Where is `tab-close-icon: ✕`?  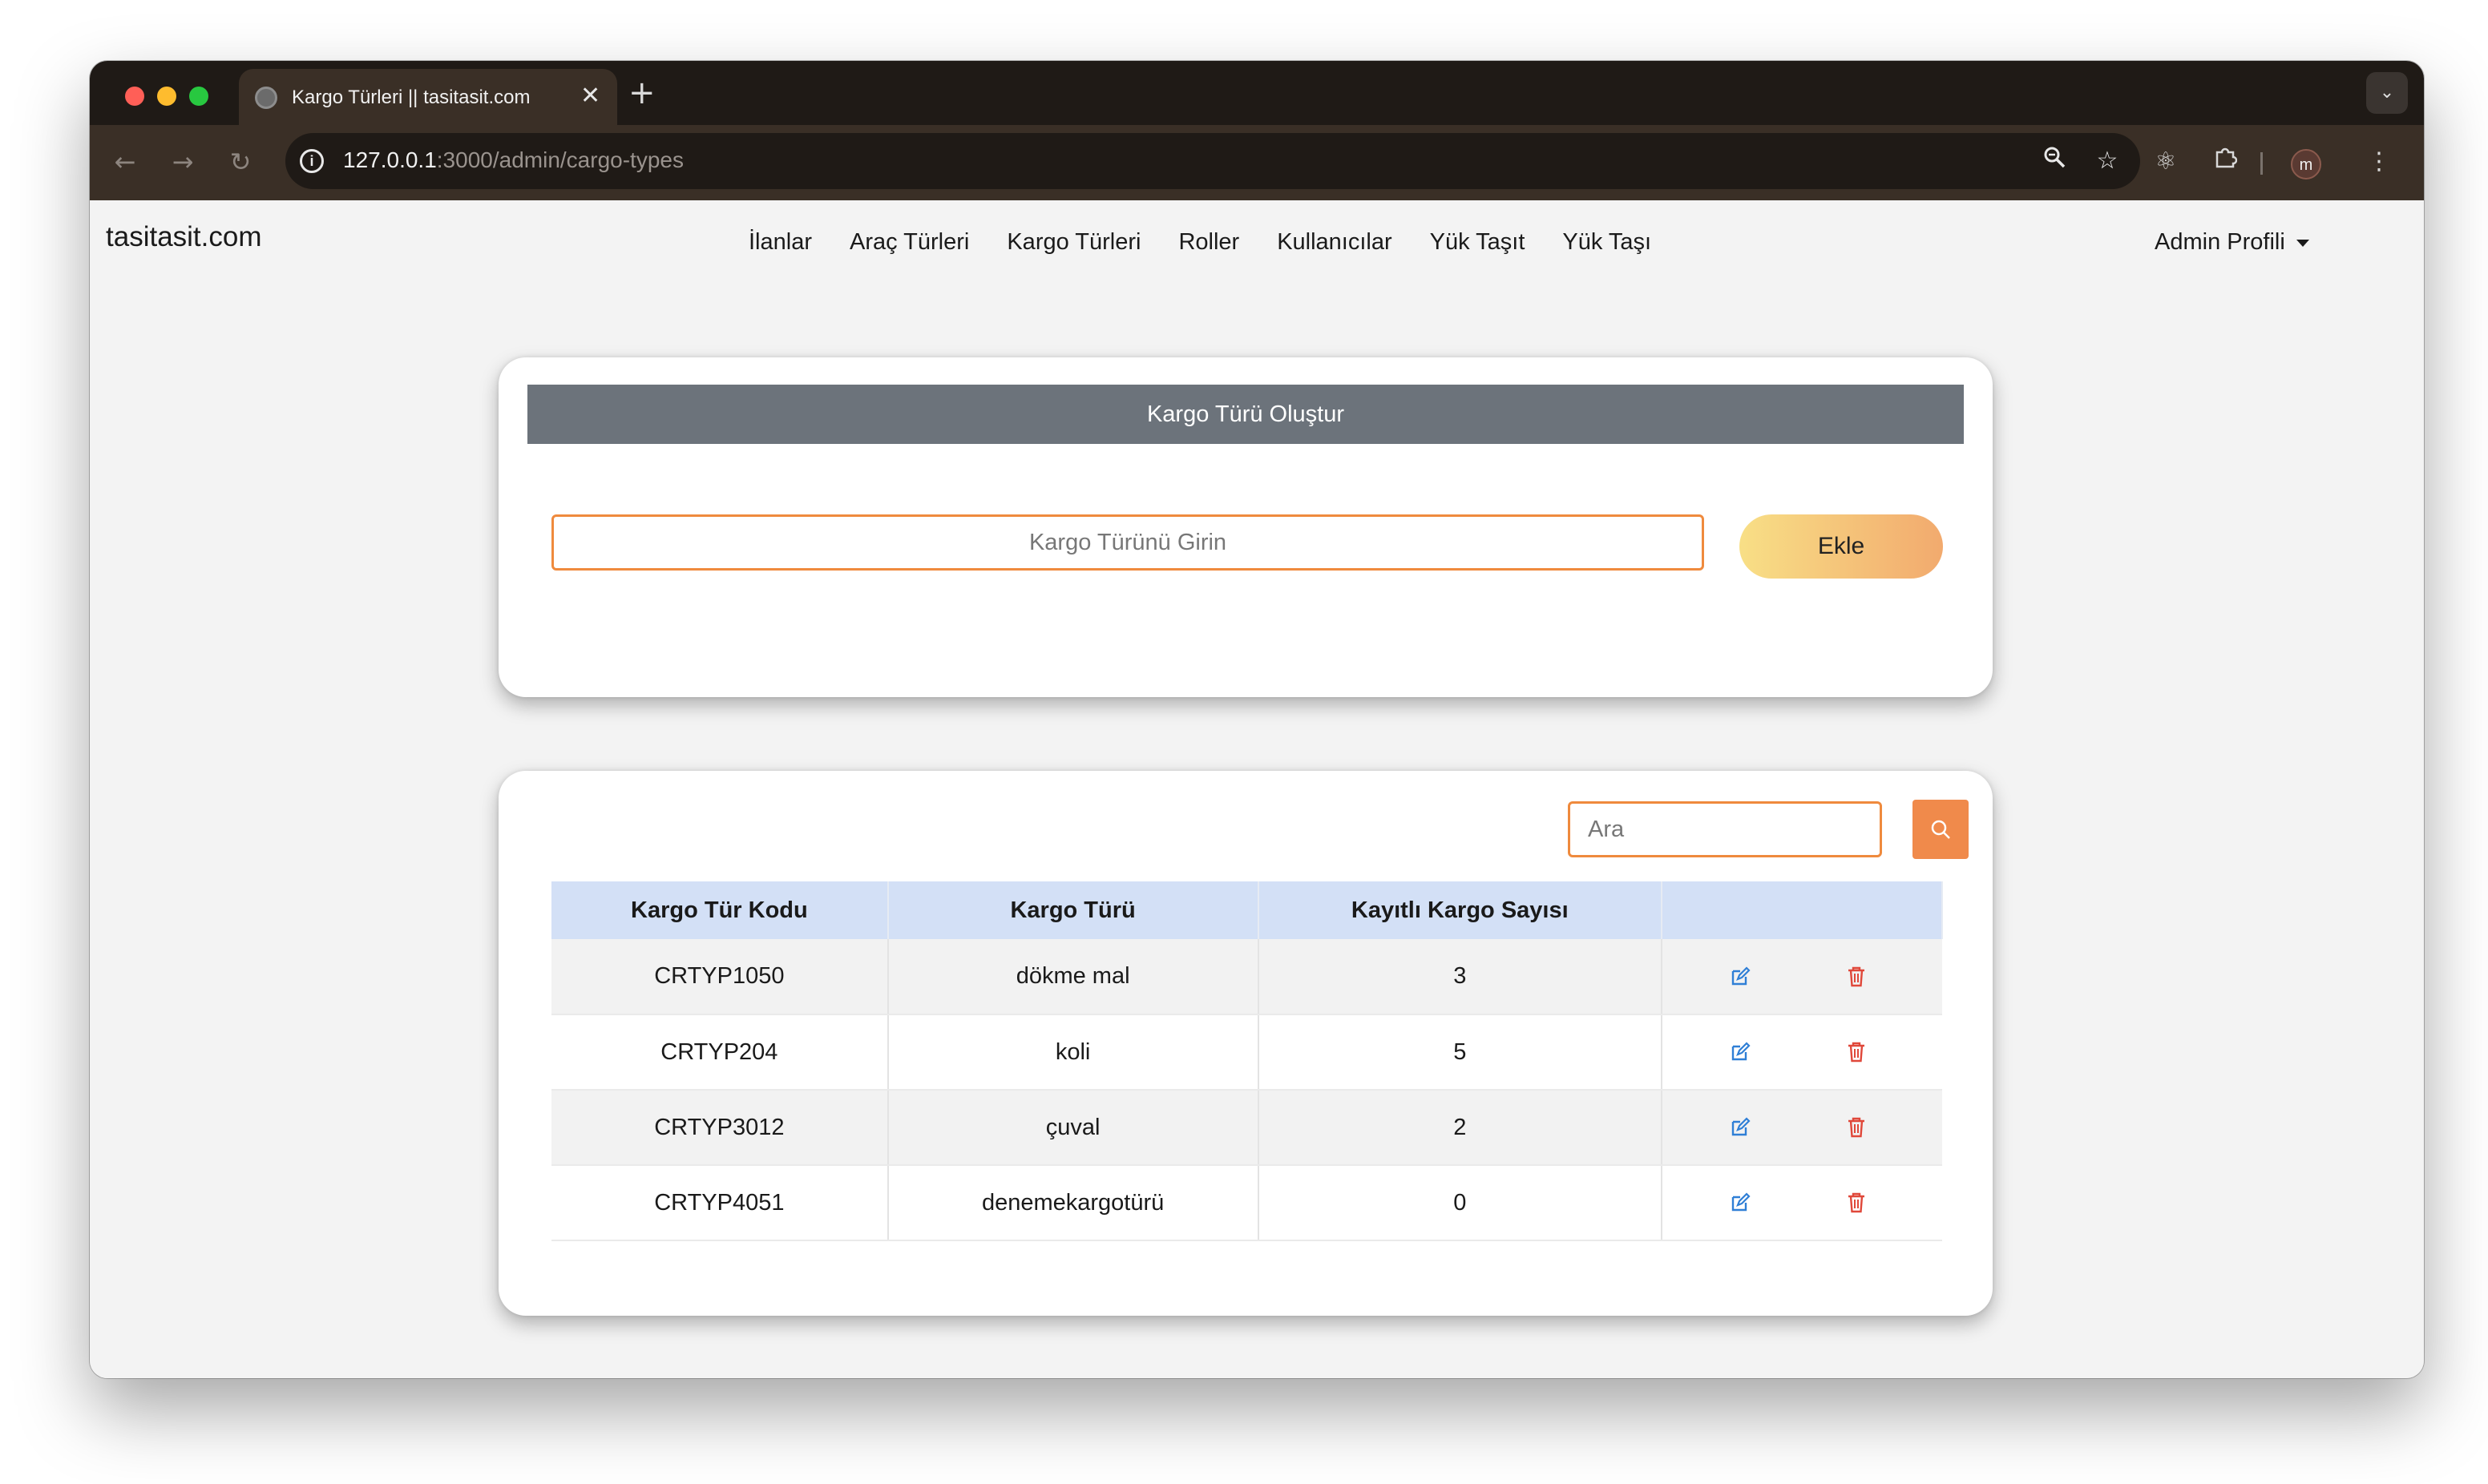
tab-close-icon: ✕ is located at coordinates (590, 97).